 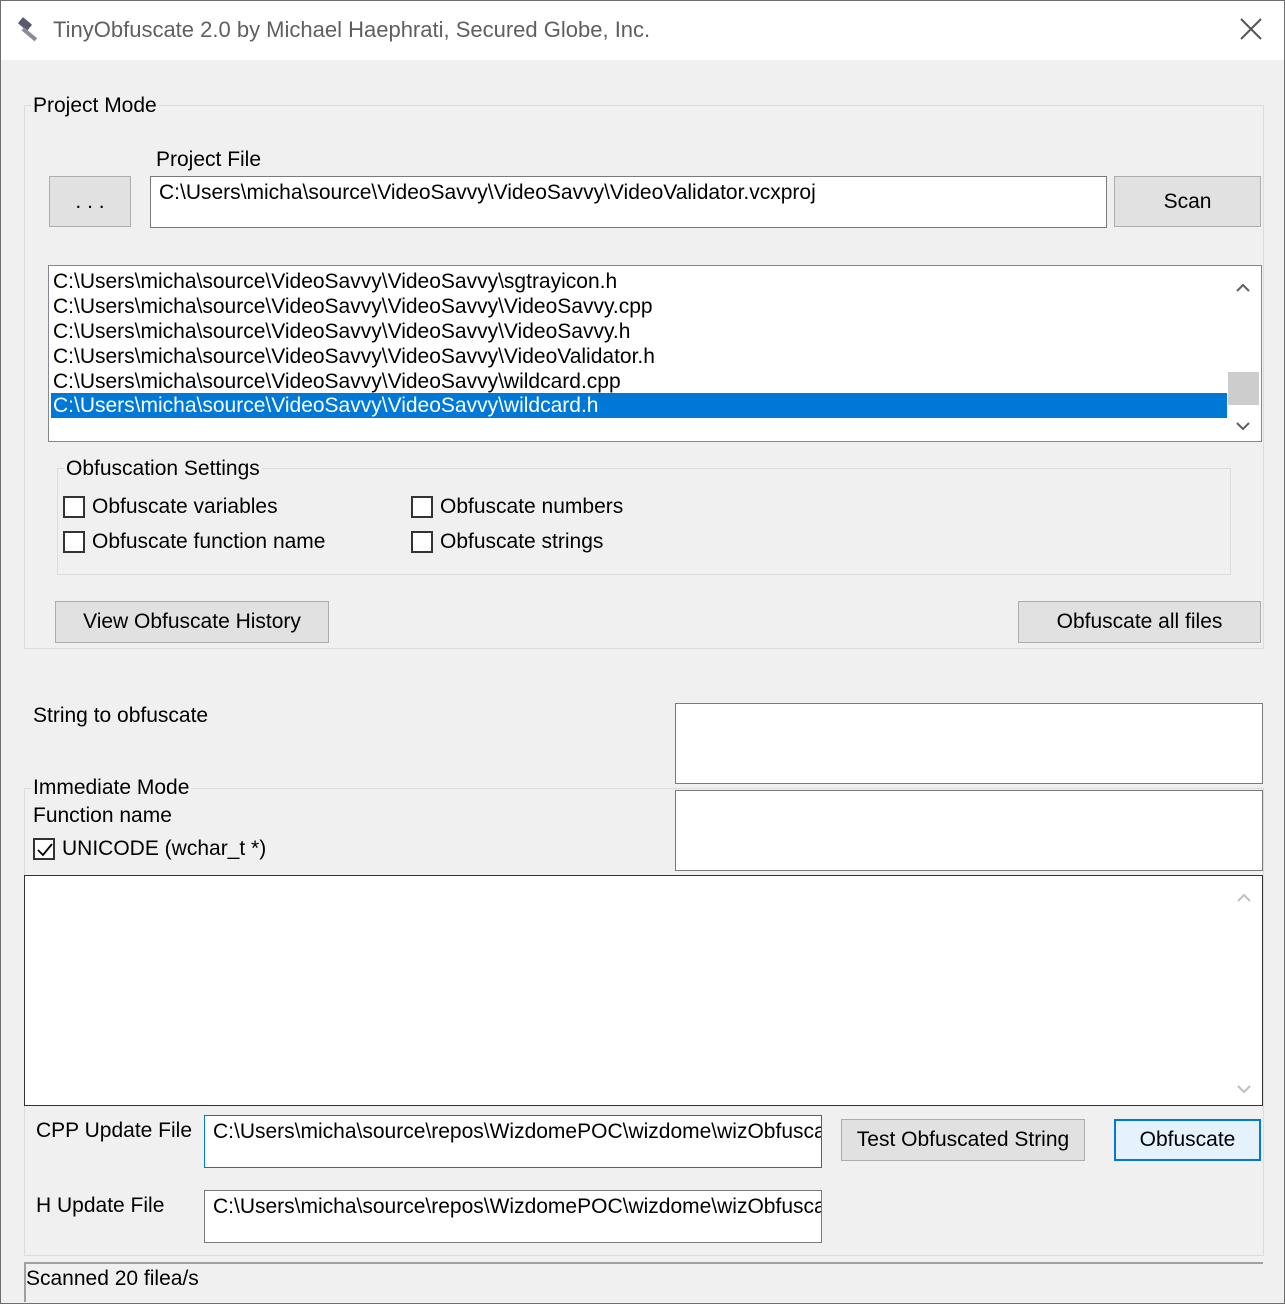 What do you see at coordinates (100, 1205) in the screenshot?
I see `h-update-label: H Update File` at bounding box center [100, 1205].